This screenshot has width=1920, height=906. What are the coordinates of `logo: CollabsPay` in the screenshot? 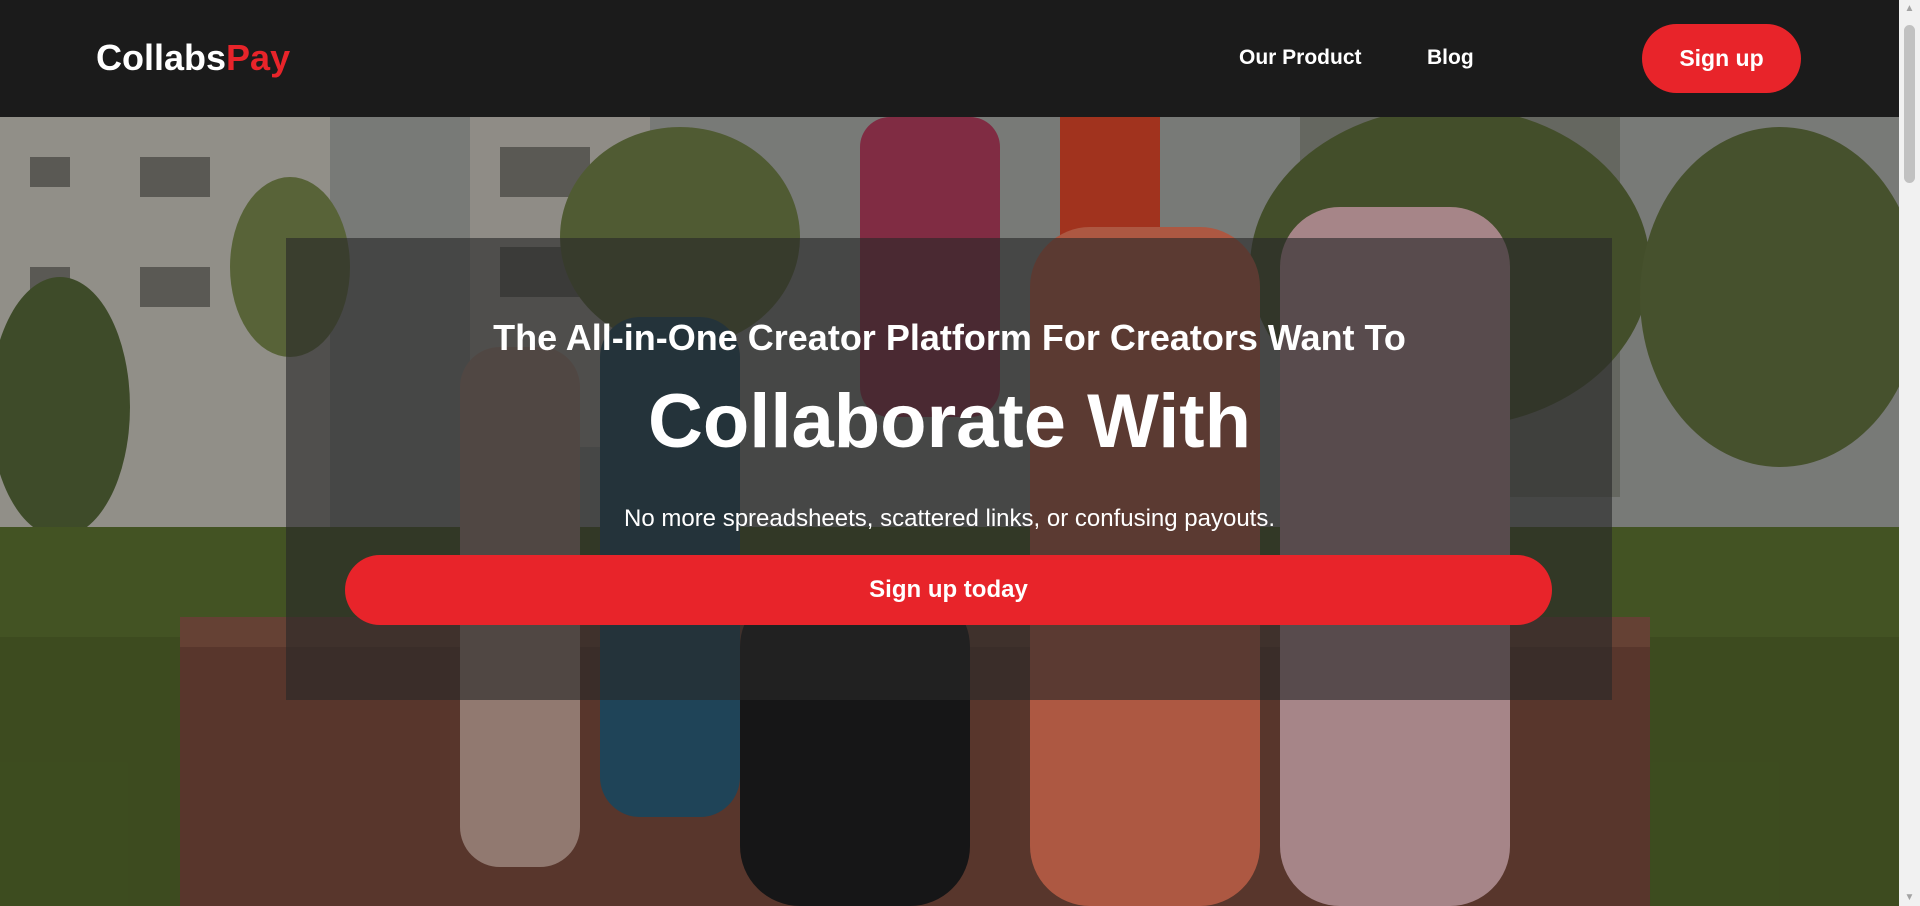 It's located at (193, 58).